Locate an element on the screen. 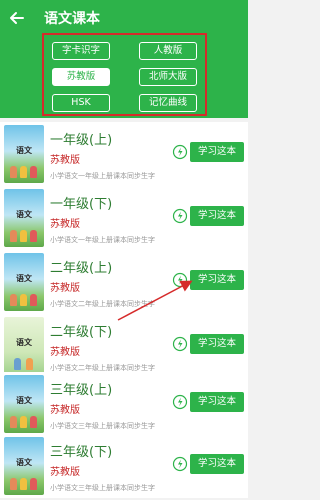  book-grade: 二年级(上) is located at coordinates (81, 268).